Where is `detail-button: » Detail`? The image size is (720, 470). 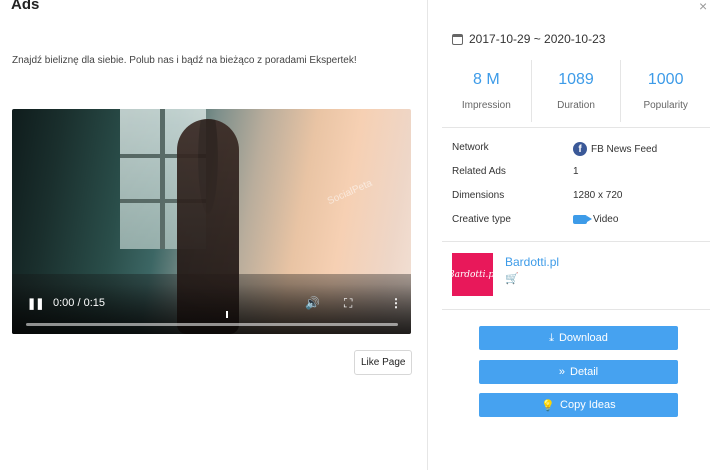
detail-button: » Detail is located at coordinates (578, 372).